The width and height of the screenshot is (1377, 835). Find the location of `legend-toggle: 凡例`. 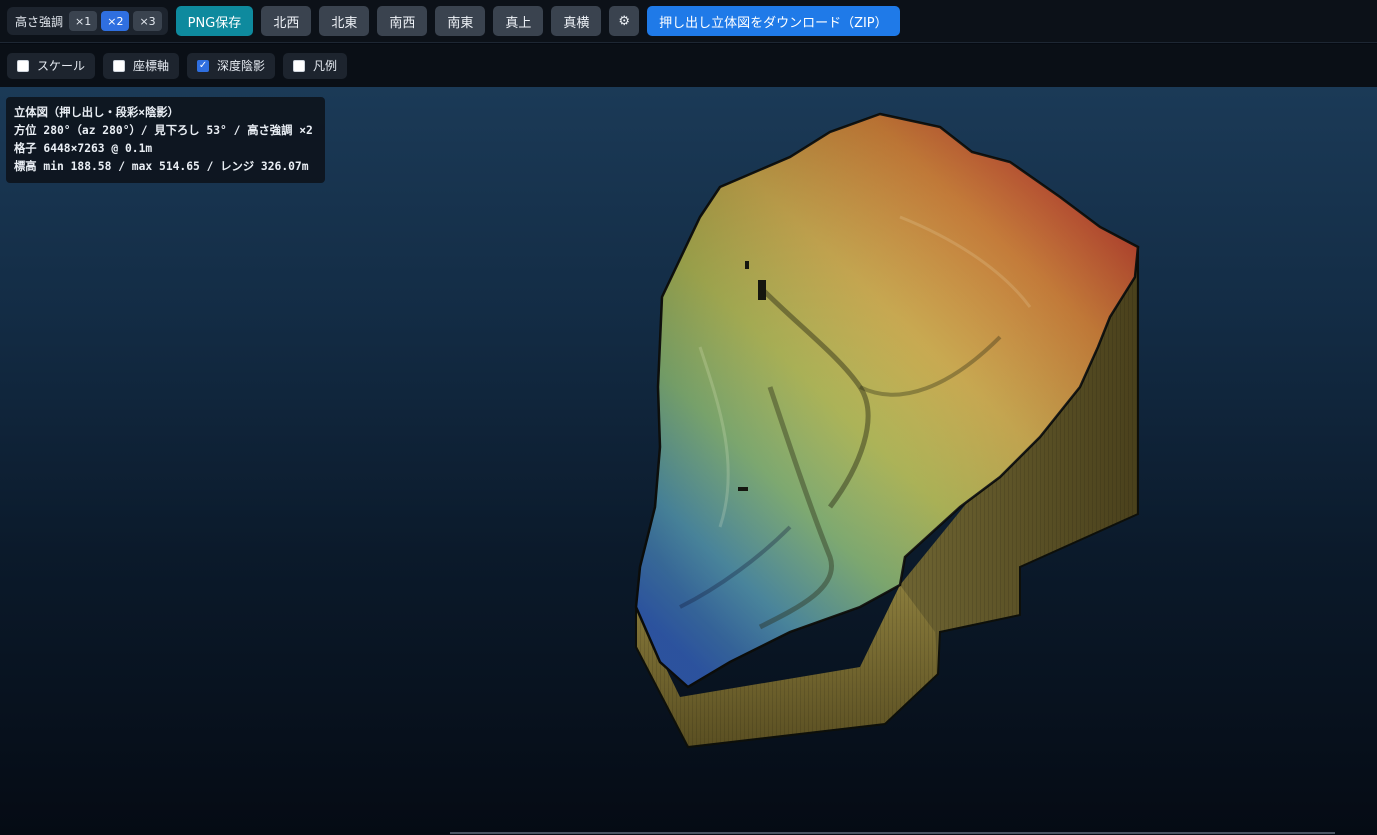

legend-toggle: 凡例 is located at coordinates (315, 65).